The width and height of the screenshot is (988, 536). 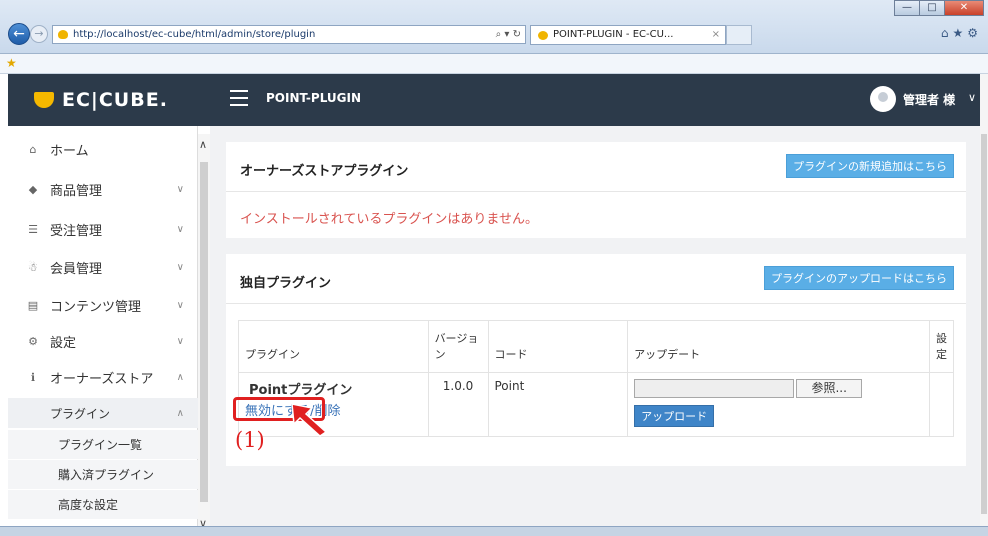 I want to click on sidebar-item-plugin: プラグイン ∧, so click(x=103, y=413).